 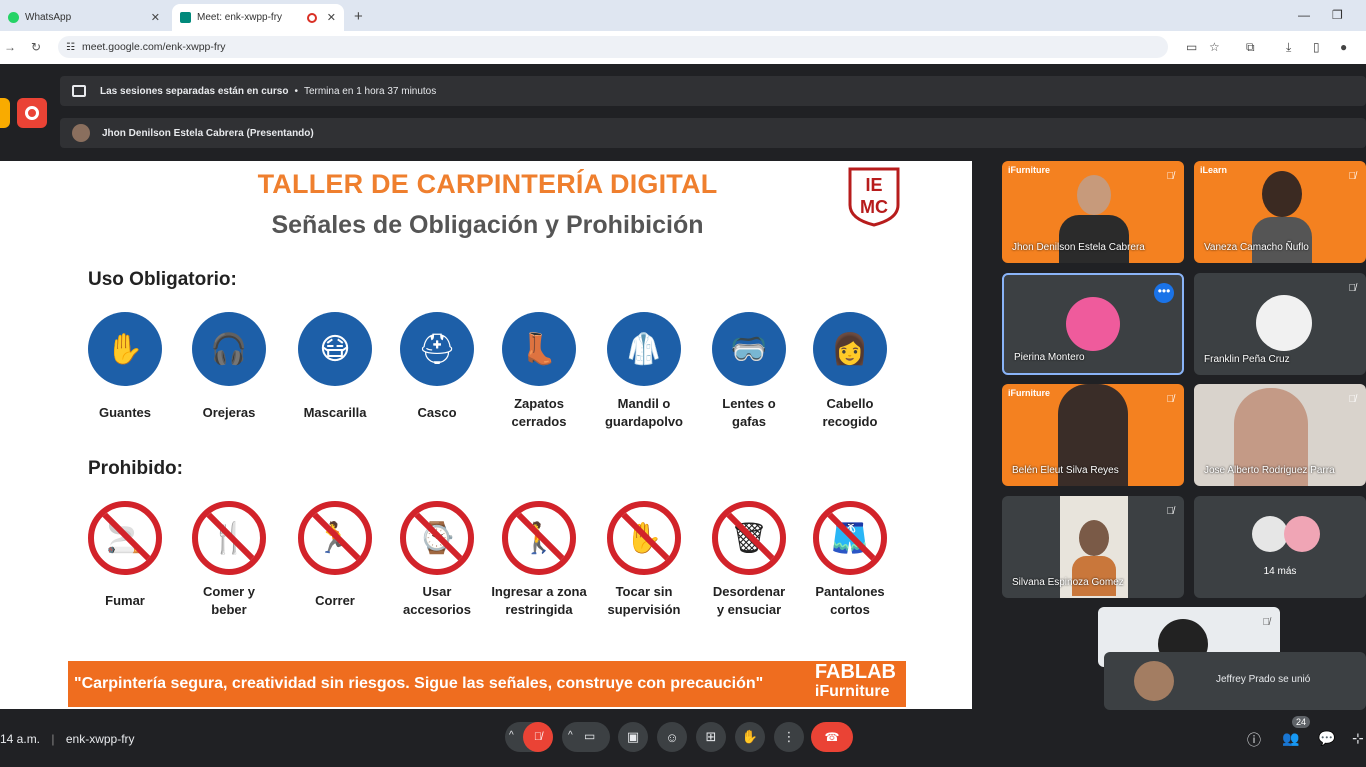 What do you see at coordinates (1316, 47) in the screenshot?
I see `side-panel-icon: ▯` at bounding box center [1316, 47].